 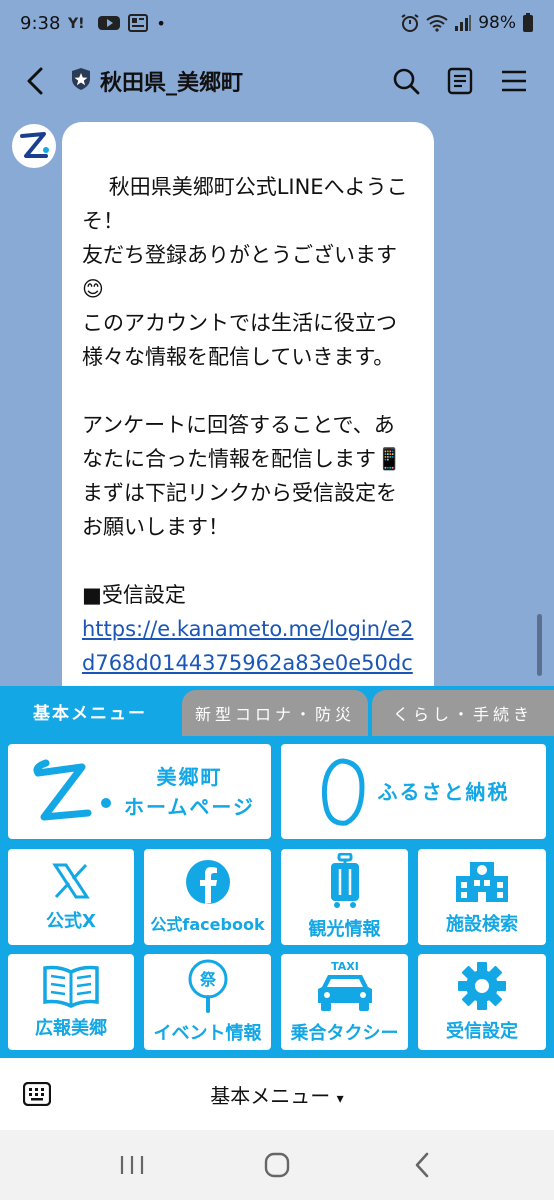 I want to click on home-icon, so click(x=277, y=1165).